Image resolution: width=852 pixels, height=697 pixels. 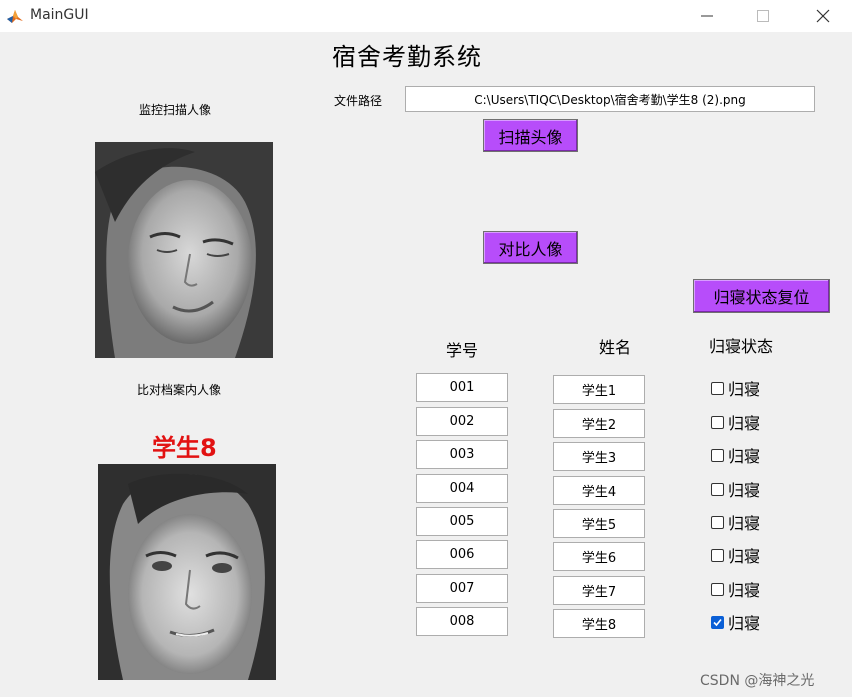 I want to click on minimize-button, so click(x=707, y=16).